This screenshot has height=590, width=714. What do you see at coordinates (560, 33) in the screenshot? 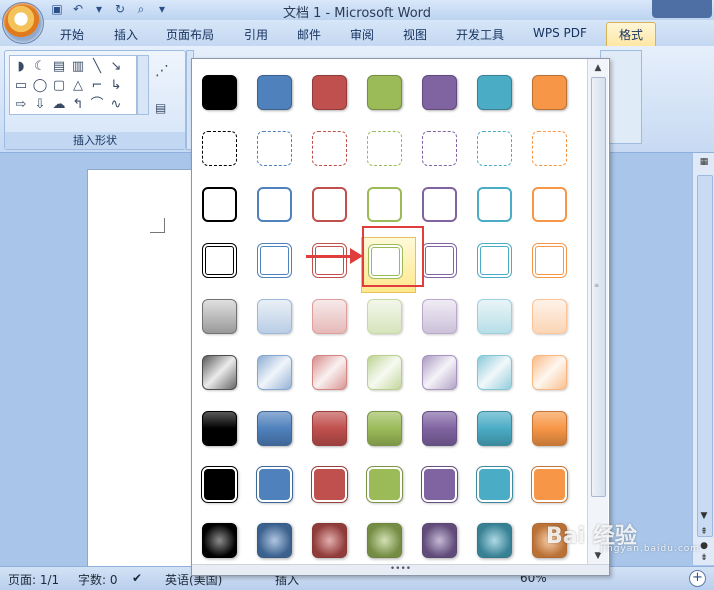
I see `tab-wps-pdf: WPS PDF` at bounding box center [560, 33].